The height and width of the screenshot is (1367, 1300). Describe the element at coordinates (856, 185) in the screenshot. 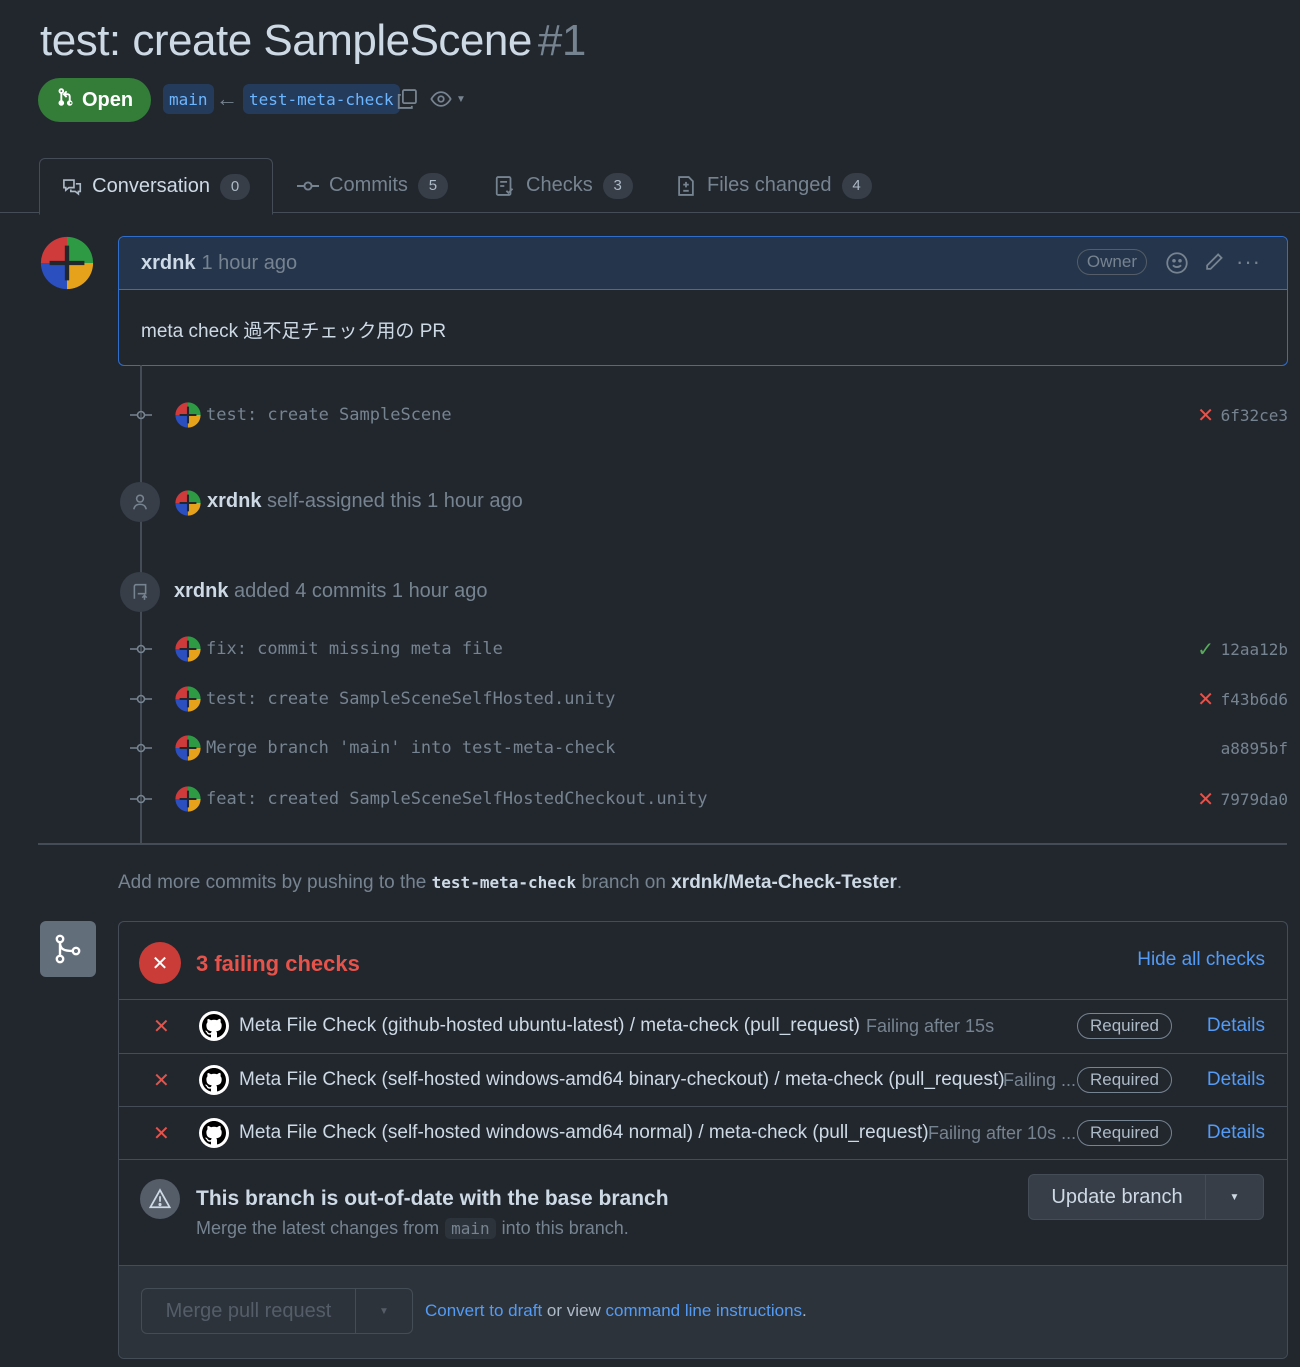

I see `tab-files-changed-count: 4` at that location.